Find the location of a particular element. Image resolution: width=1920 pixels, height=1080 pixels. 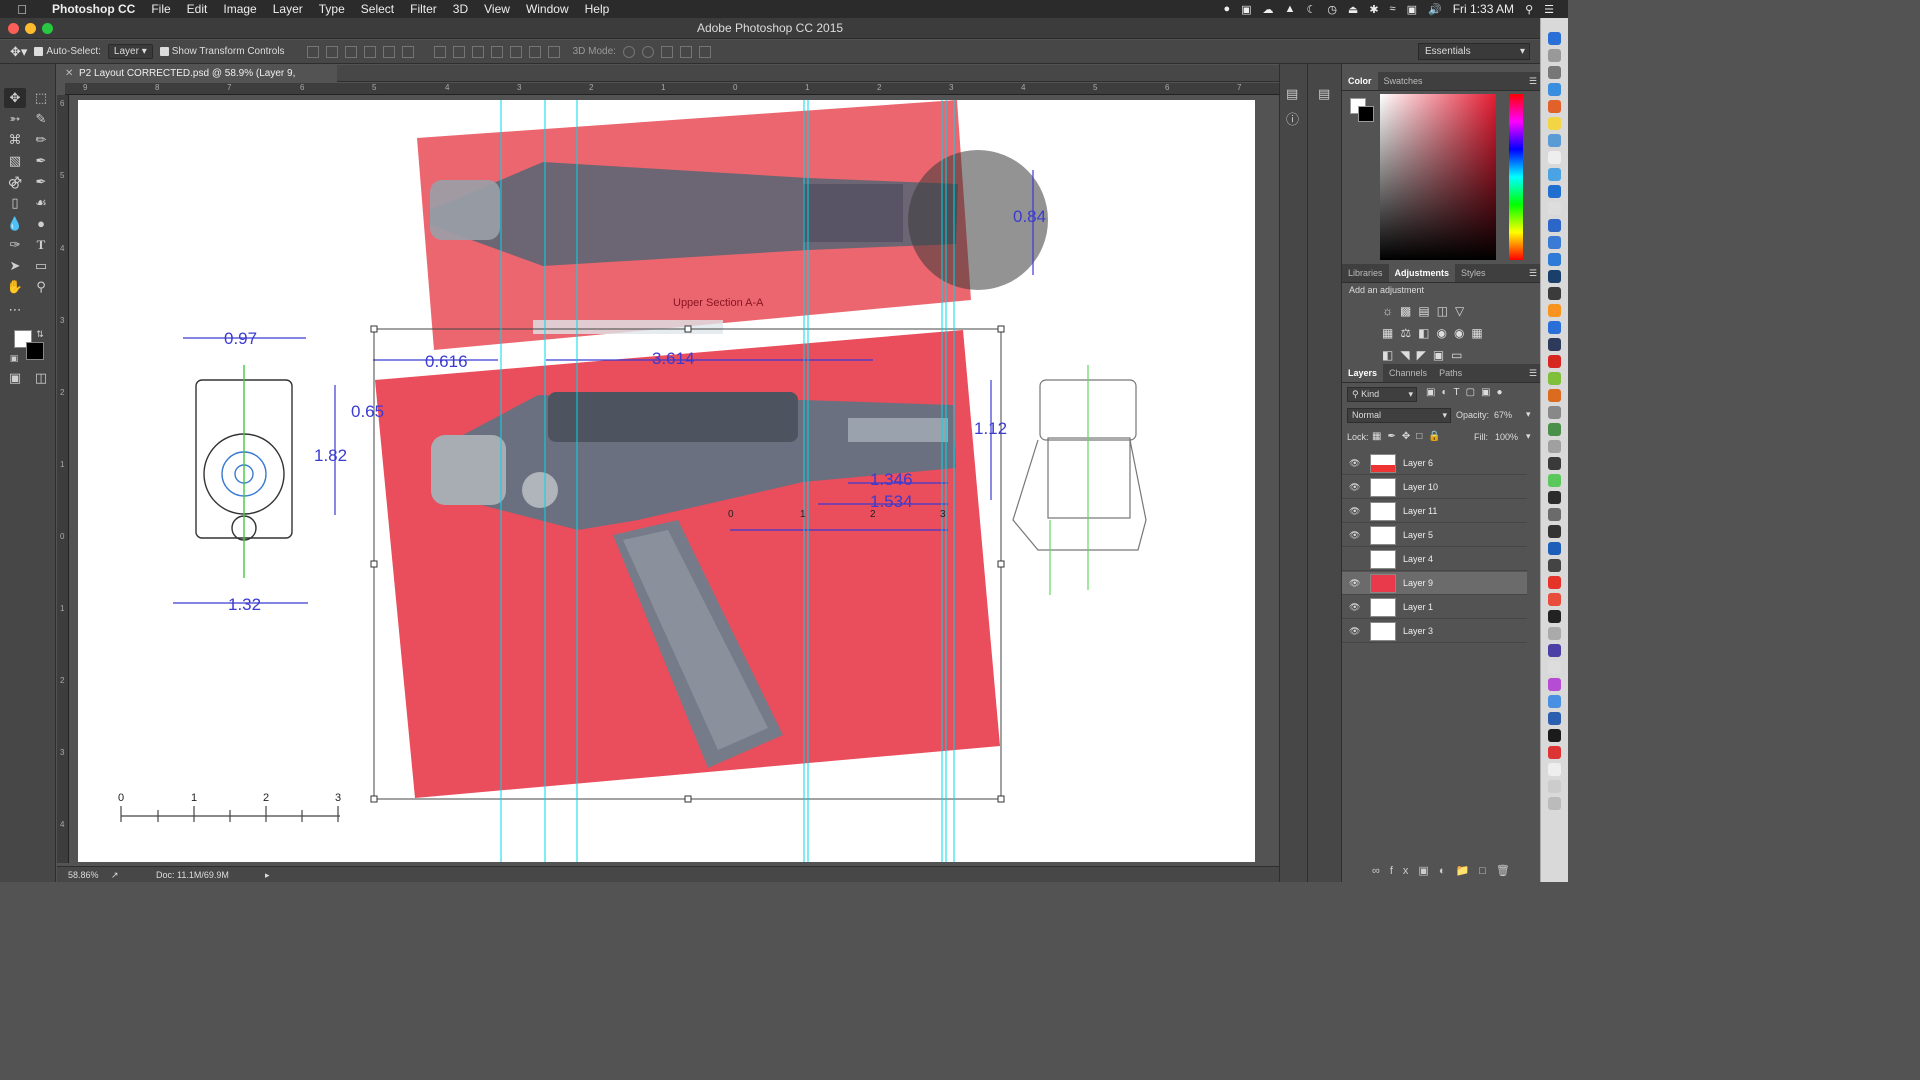

add-mask-icon: ▣ is located at coordinates (1428, 871).